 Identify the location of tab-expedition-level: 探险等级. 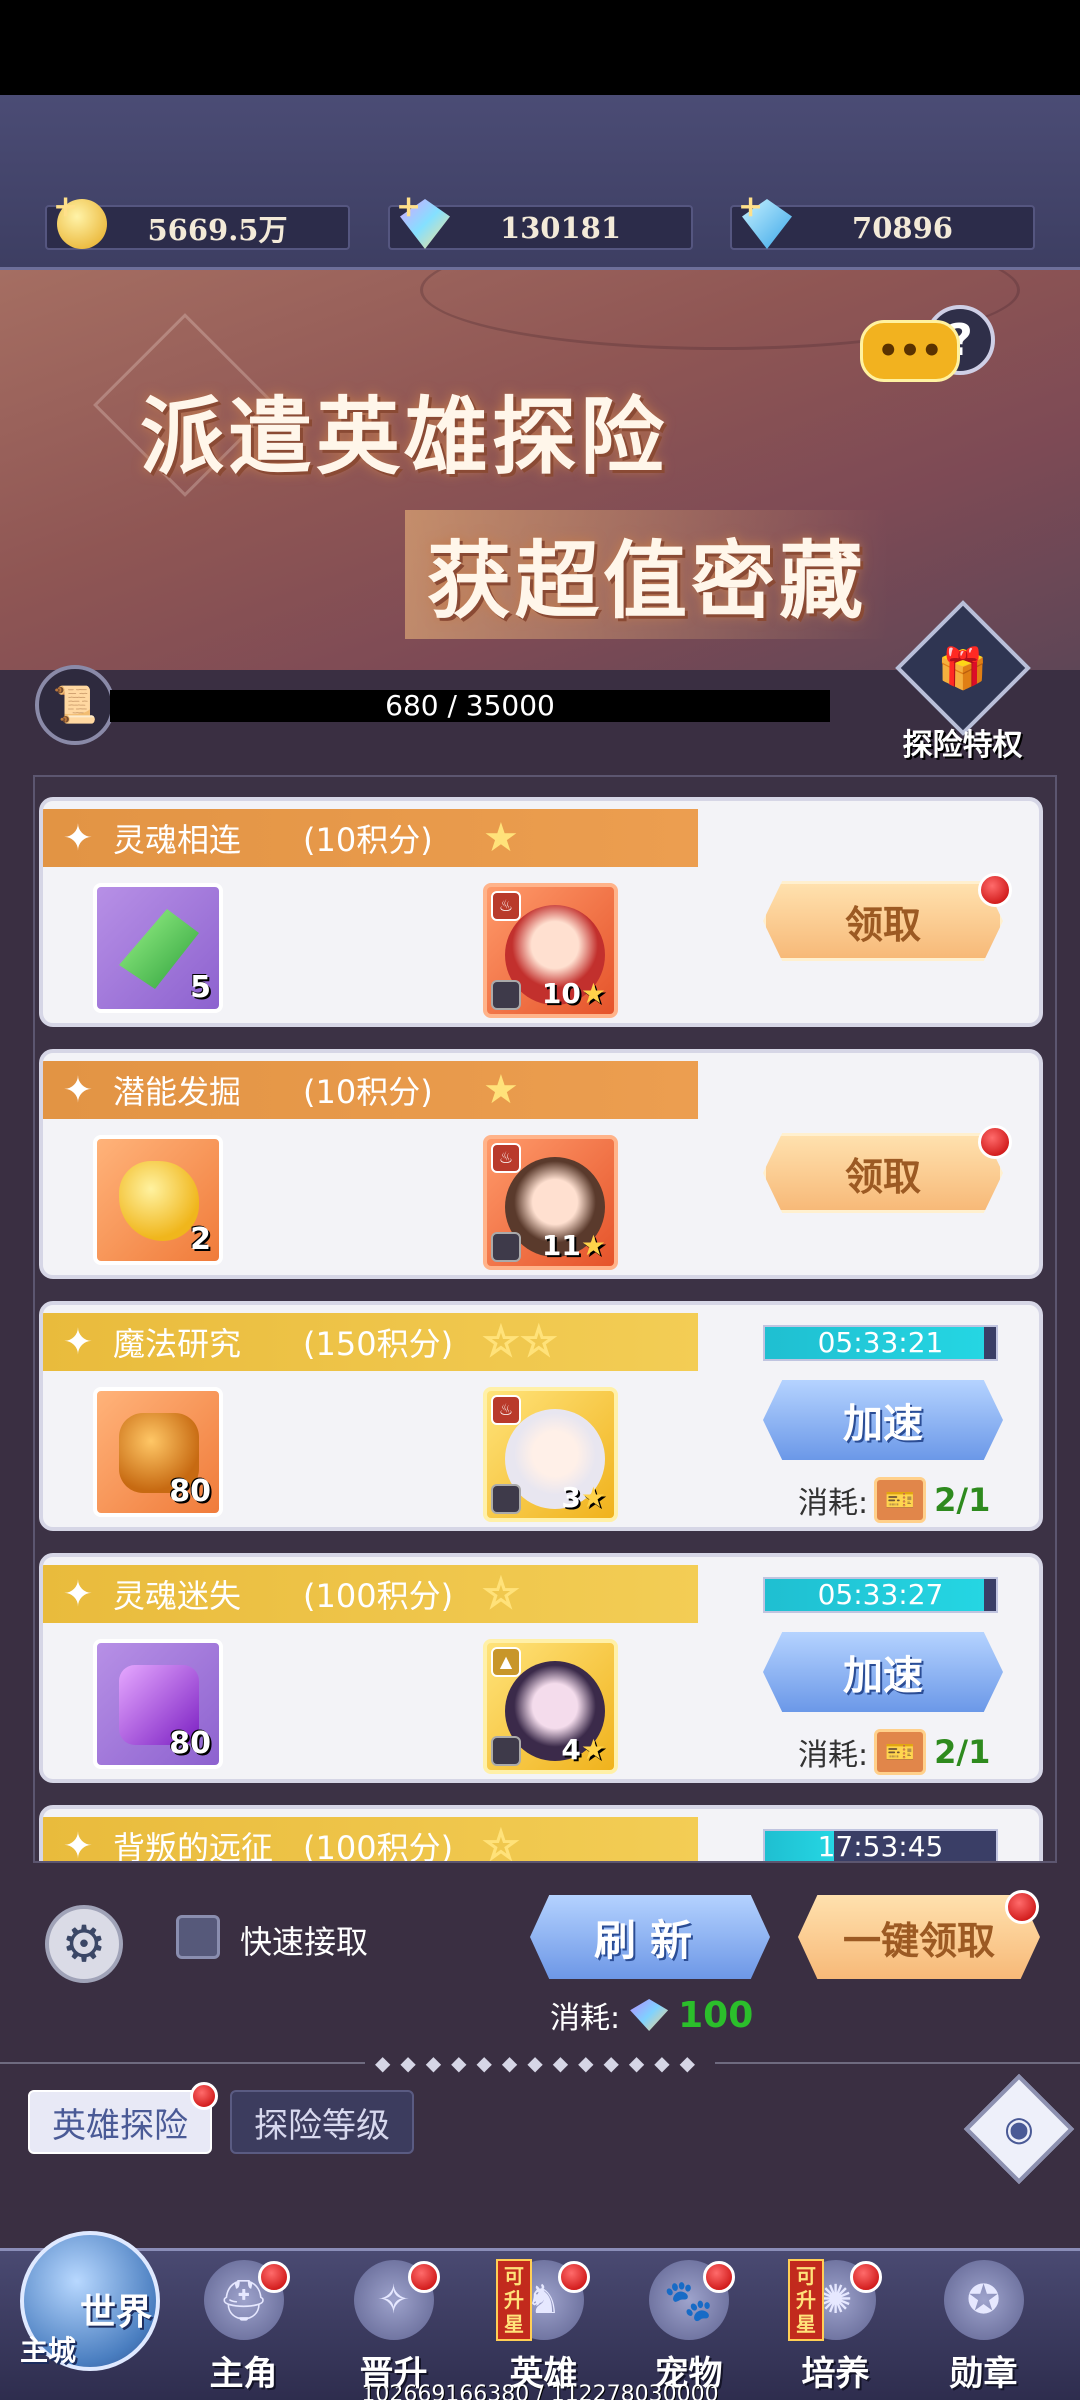
(322, 2122).